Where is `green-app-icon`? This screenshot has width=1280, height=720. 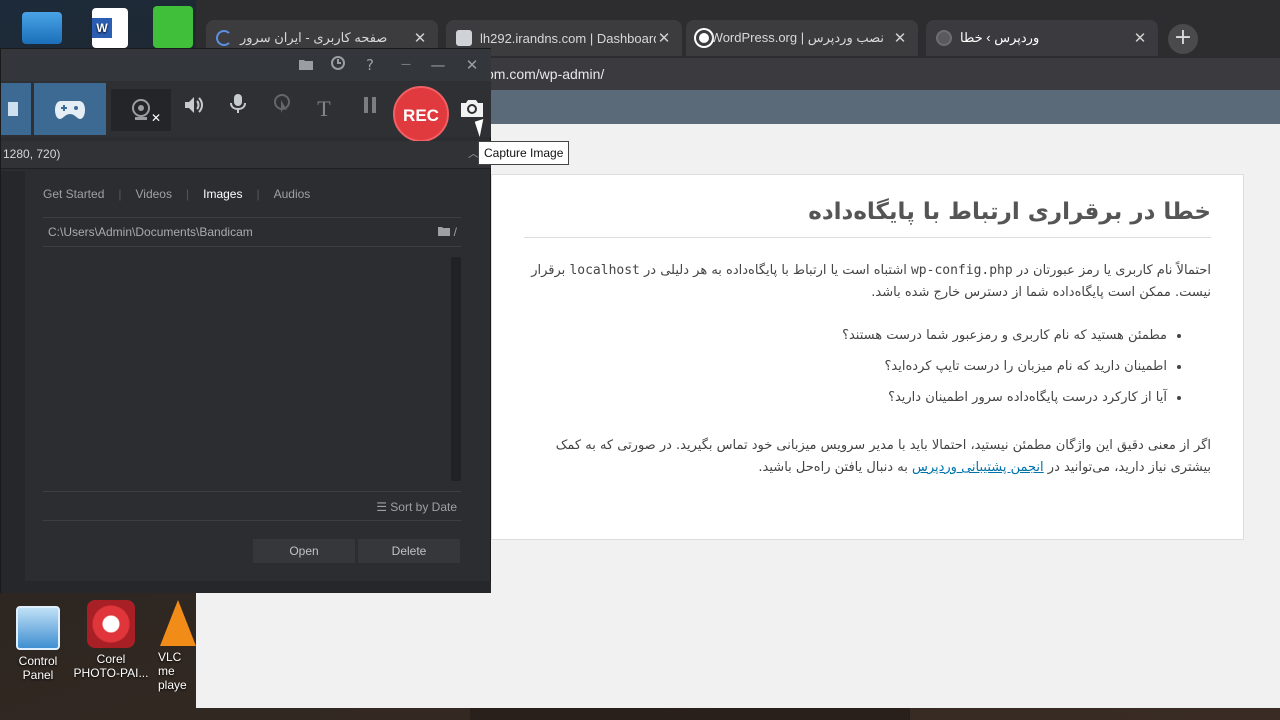 green-app-icon is located at coordinates (173, 27).